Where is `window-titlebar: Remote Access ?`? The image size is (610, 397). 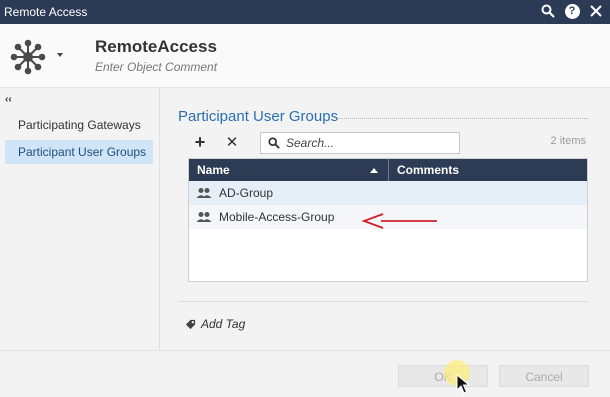
window-titlebar: Remote Access ? is located at coordinates (305, 12).